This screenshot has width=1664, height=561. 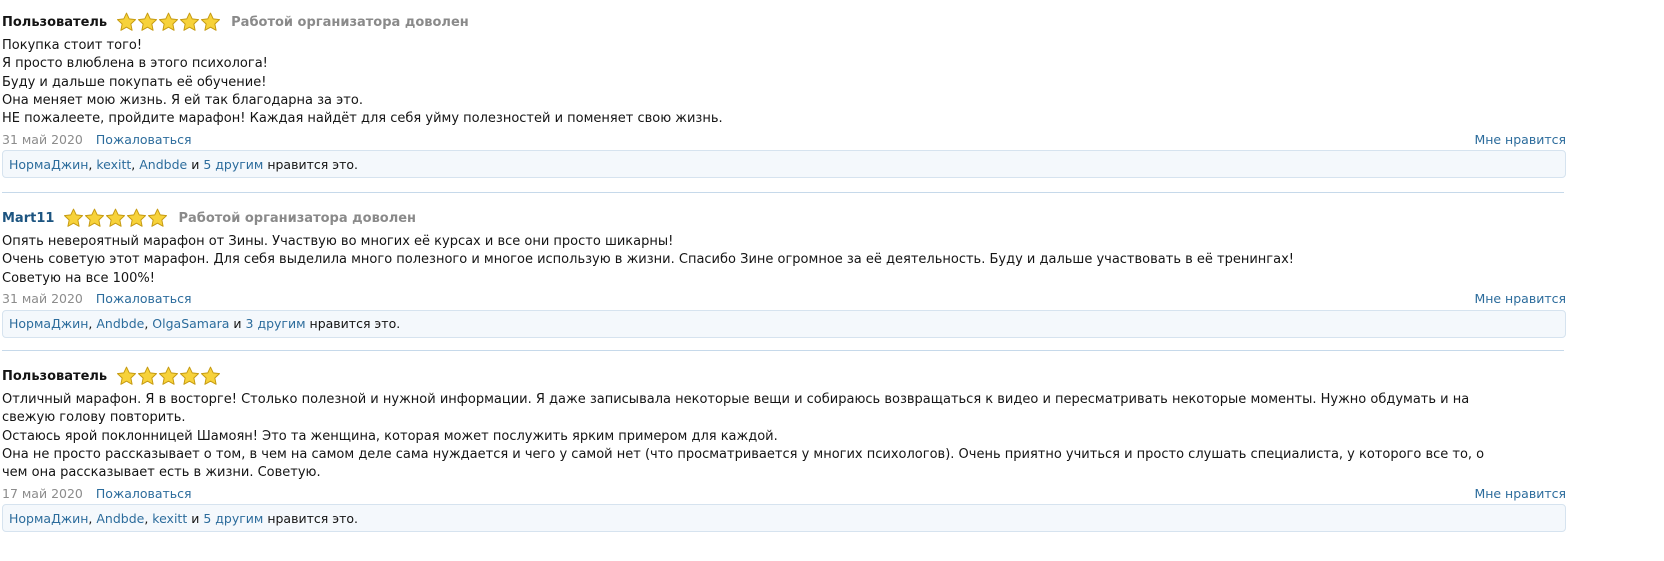 I want to click on review-text-line: Буду и дальше покупать её обучение!, so click(x=134, y=82).